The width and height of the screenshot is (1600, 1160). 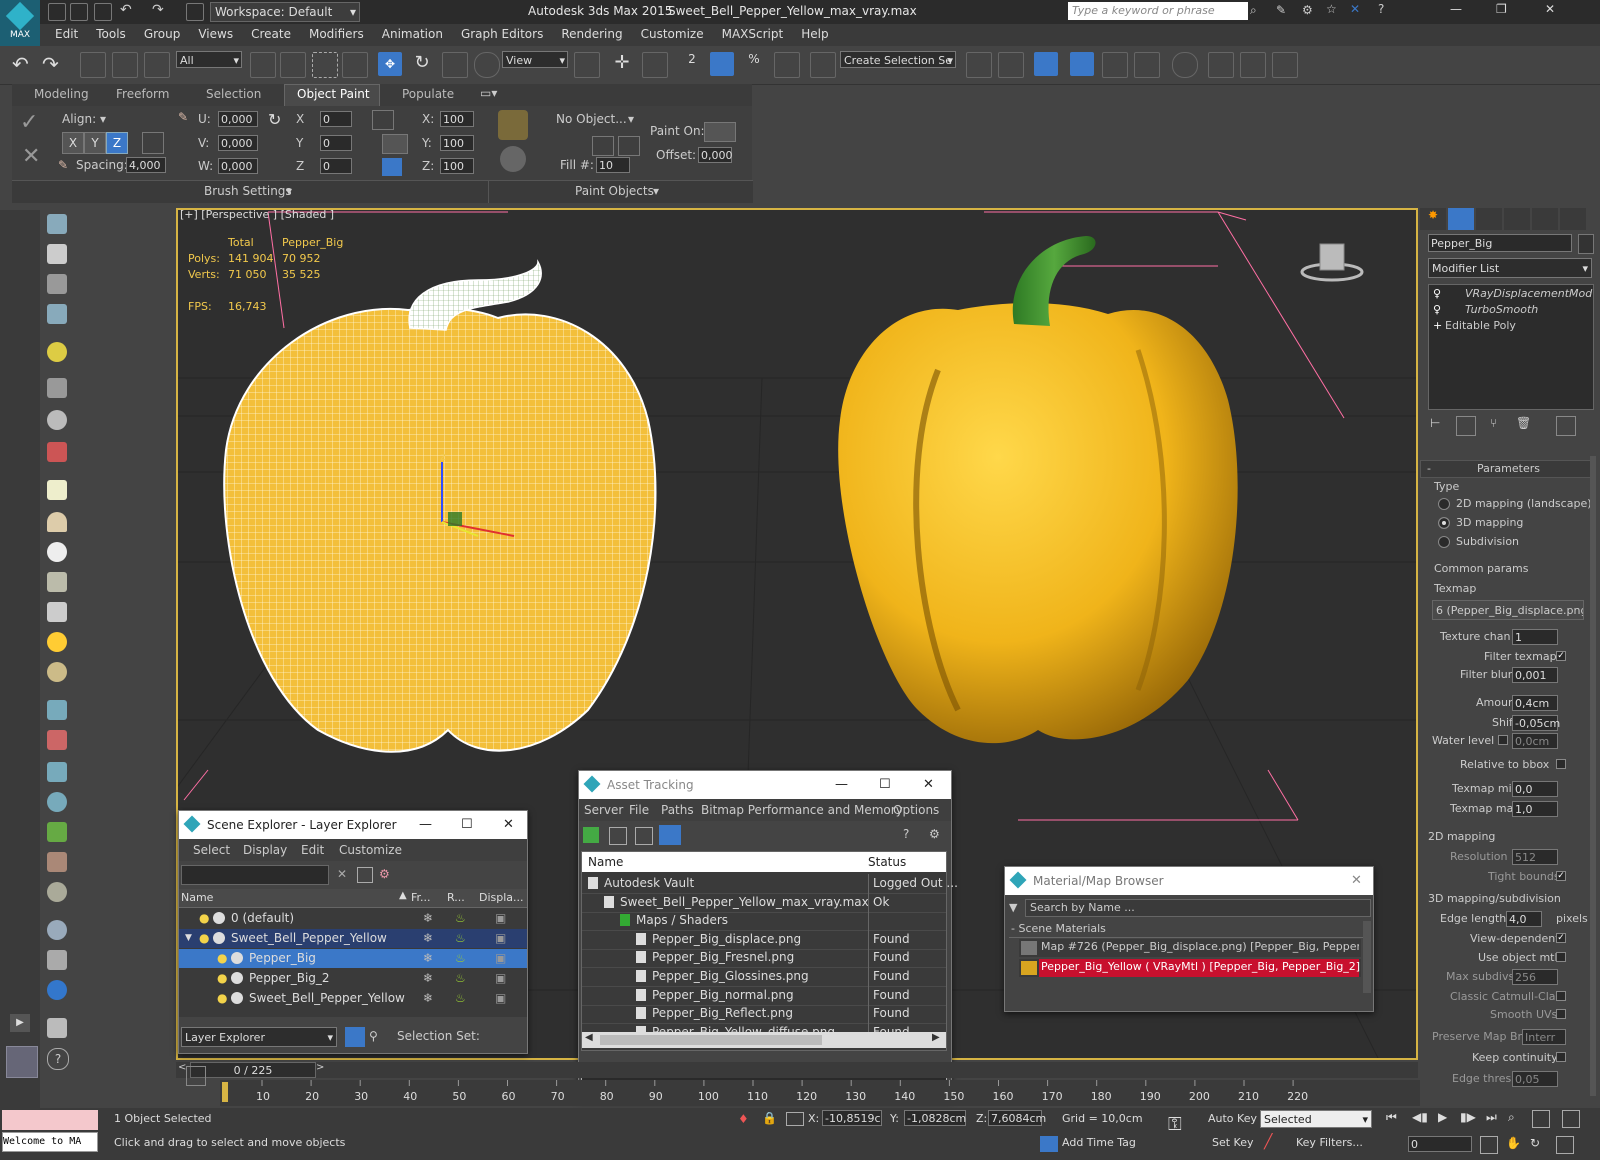 What do you see at coordinates (259, 1037) in the screenshot?
I see `explorer-type-dropdown: Layer Explorer ▾` at bounding box center [259, 1037].